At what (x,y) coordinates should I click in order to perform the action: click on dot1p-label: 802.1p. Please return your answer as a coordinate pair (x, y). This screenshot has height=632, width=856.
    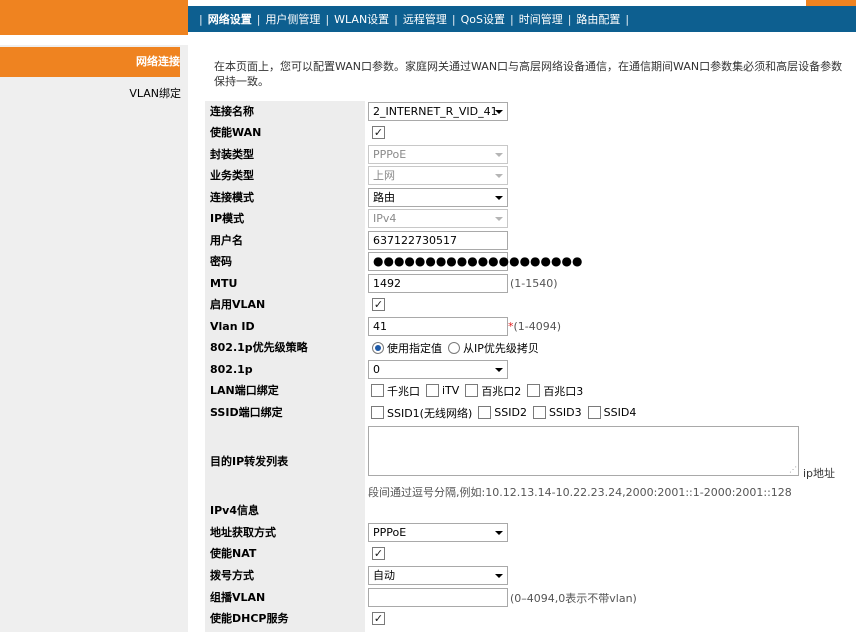
    Looking at the image, I should click on (231, 369).